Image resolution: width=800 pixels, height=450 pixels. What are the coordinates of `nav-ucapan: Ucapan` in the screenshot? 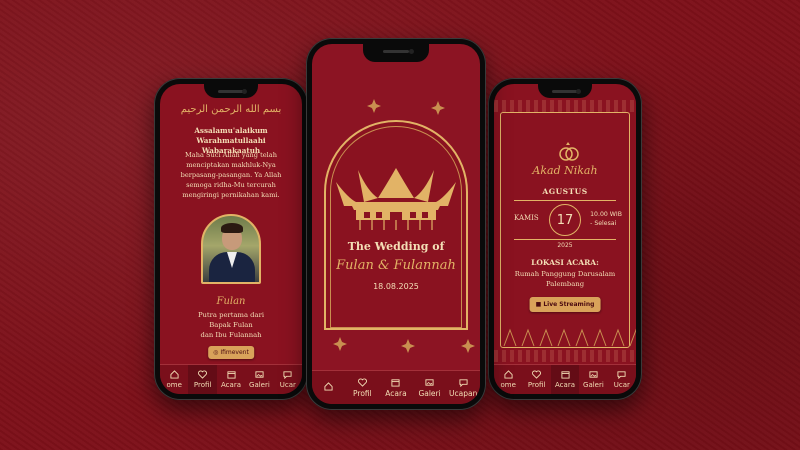 It's located at (463, 388).